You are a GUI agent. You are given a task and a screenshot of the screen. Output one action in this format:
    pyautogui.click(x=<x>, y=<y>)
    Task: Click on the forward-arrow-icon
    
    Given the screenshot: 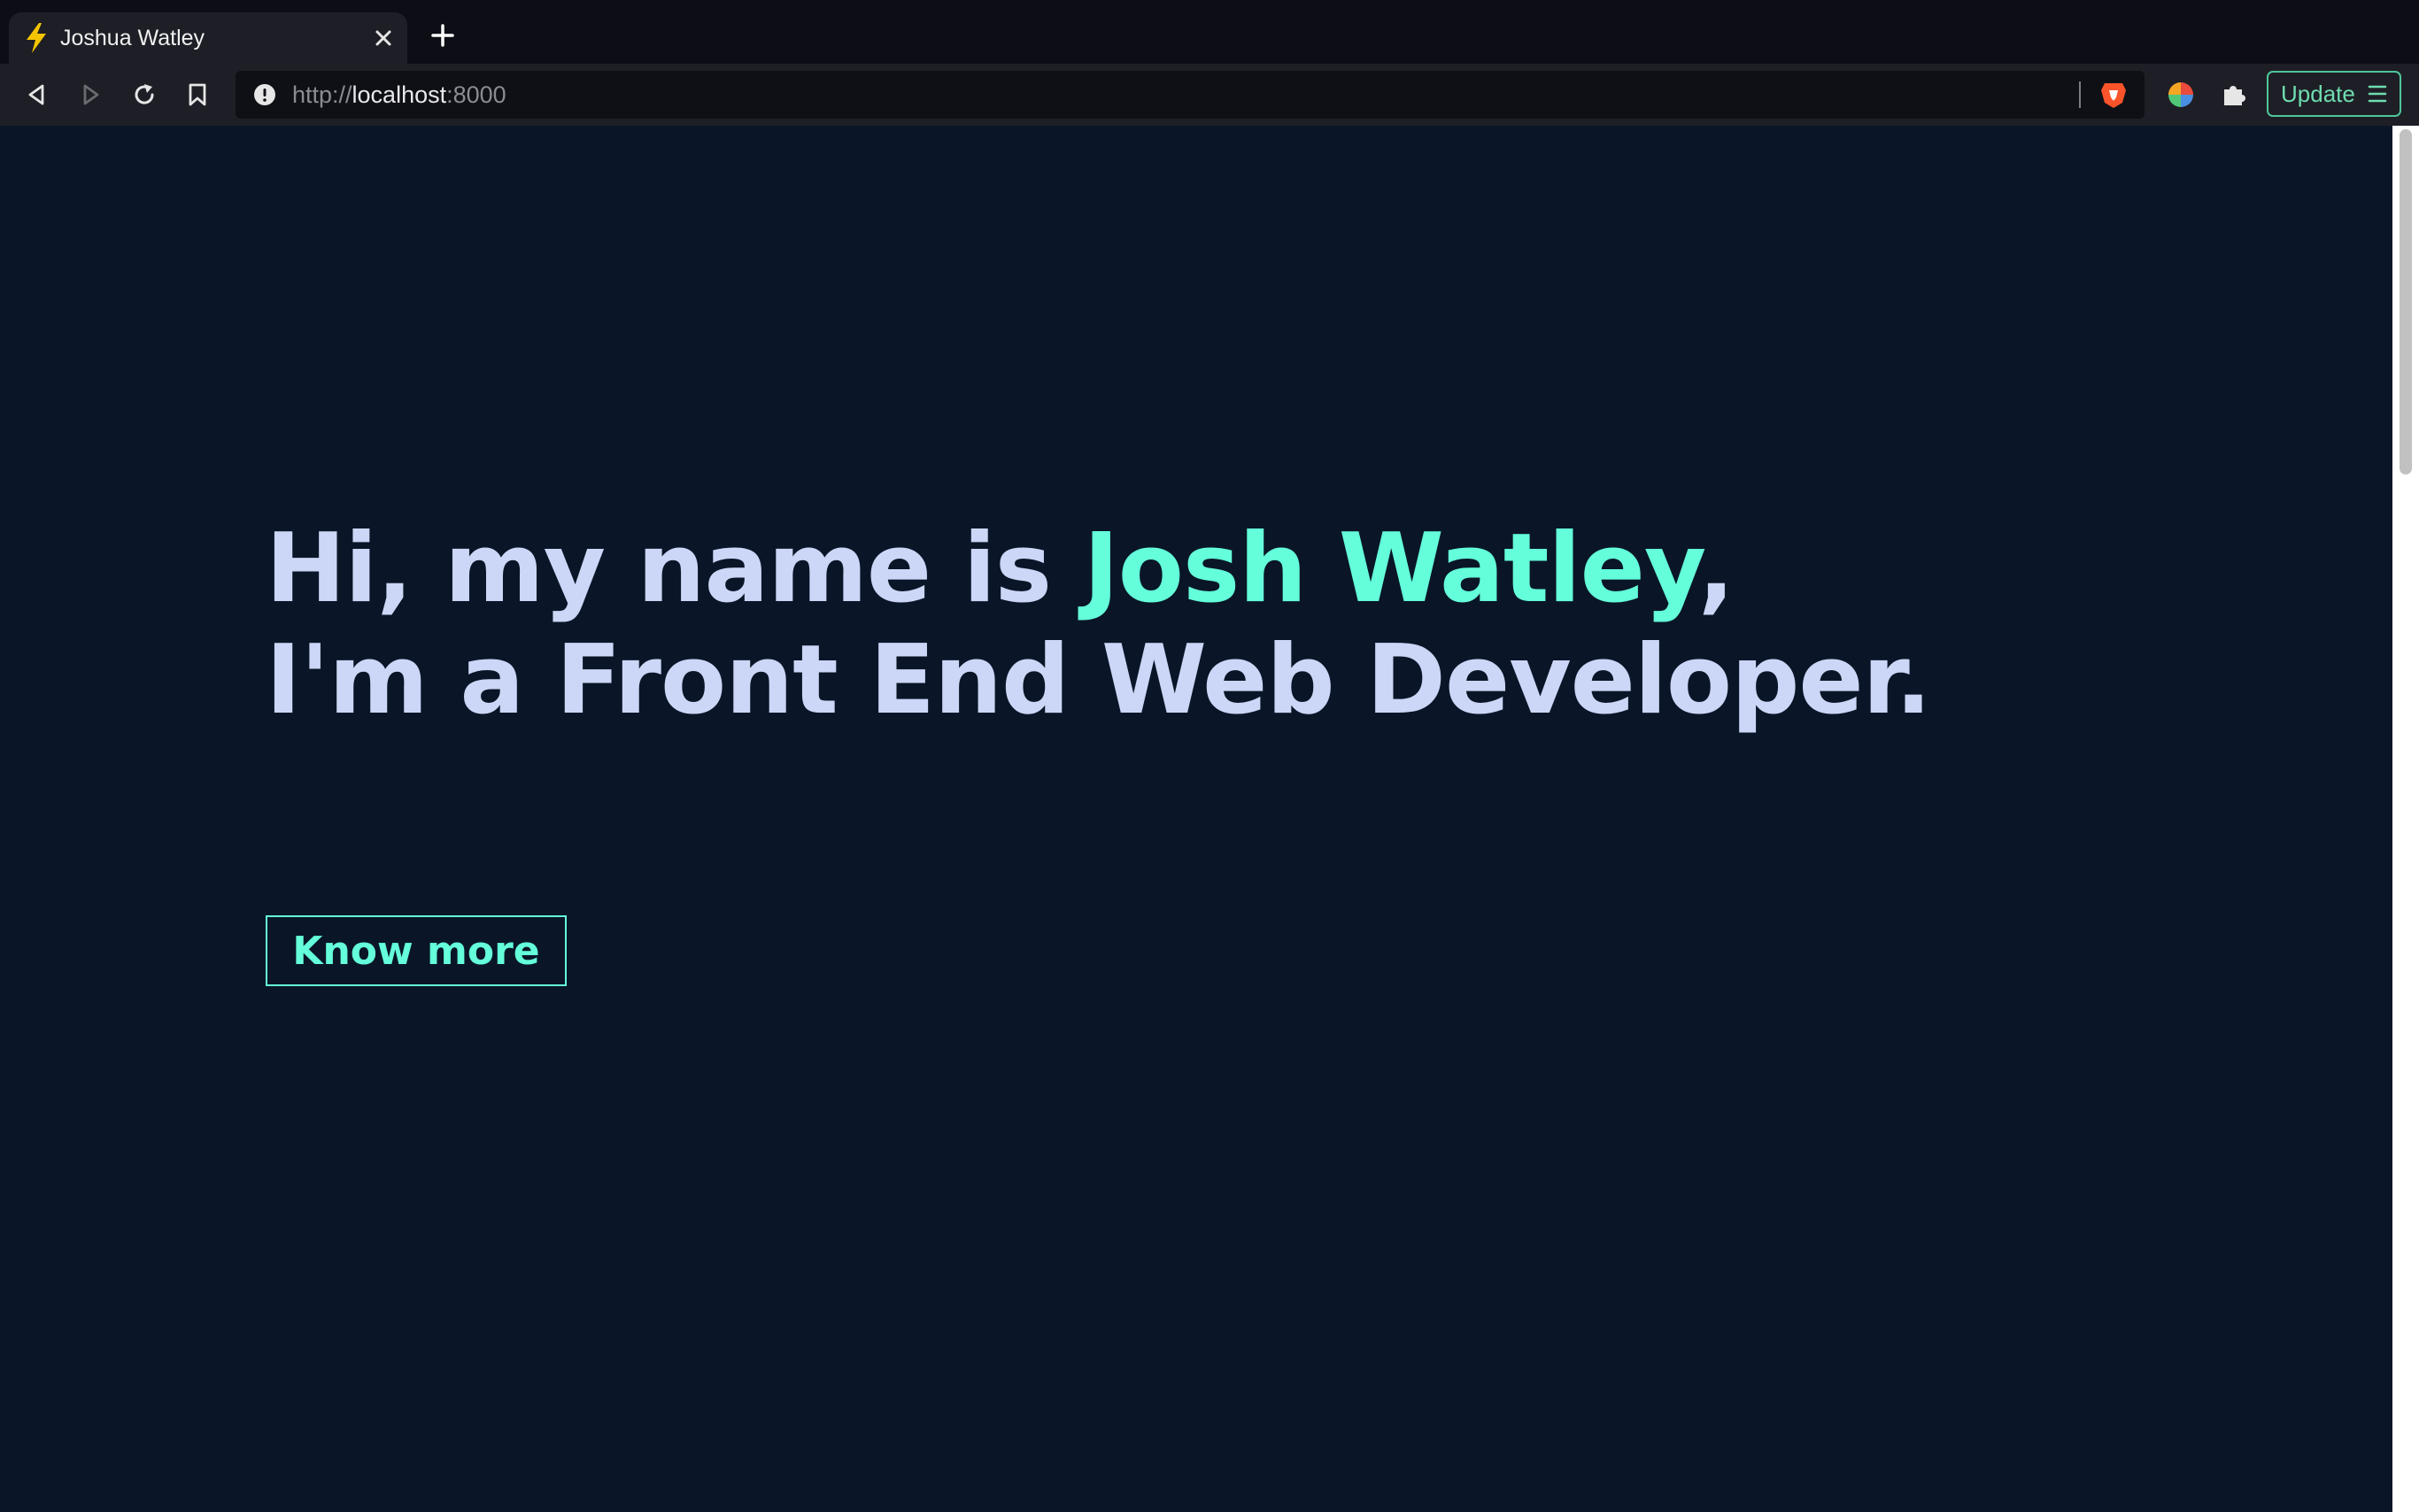 What is the action you would take?
    pyautogui.click(x=91, y=94)
    